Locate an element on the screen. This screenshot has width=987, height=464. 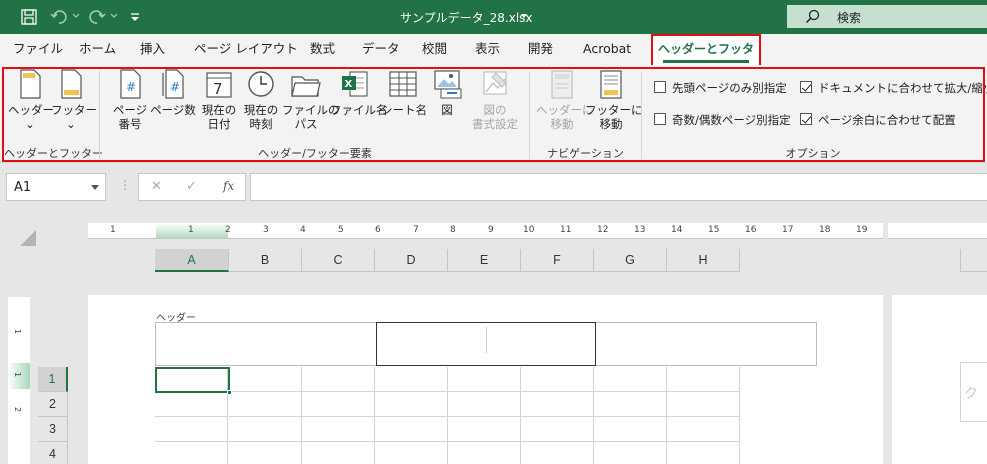
checkbox-scale-with-document is located at coordinates (806, 87).